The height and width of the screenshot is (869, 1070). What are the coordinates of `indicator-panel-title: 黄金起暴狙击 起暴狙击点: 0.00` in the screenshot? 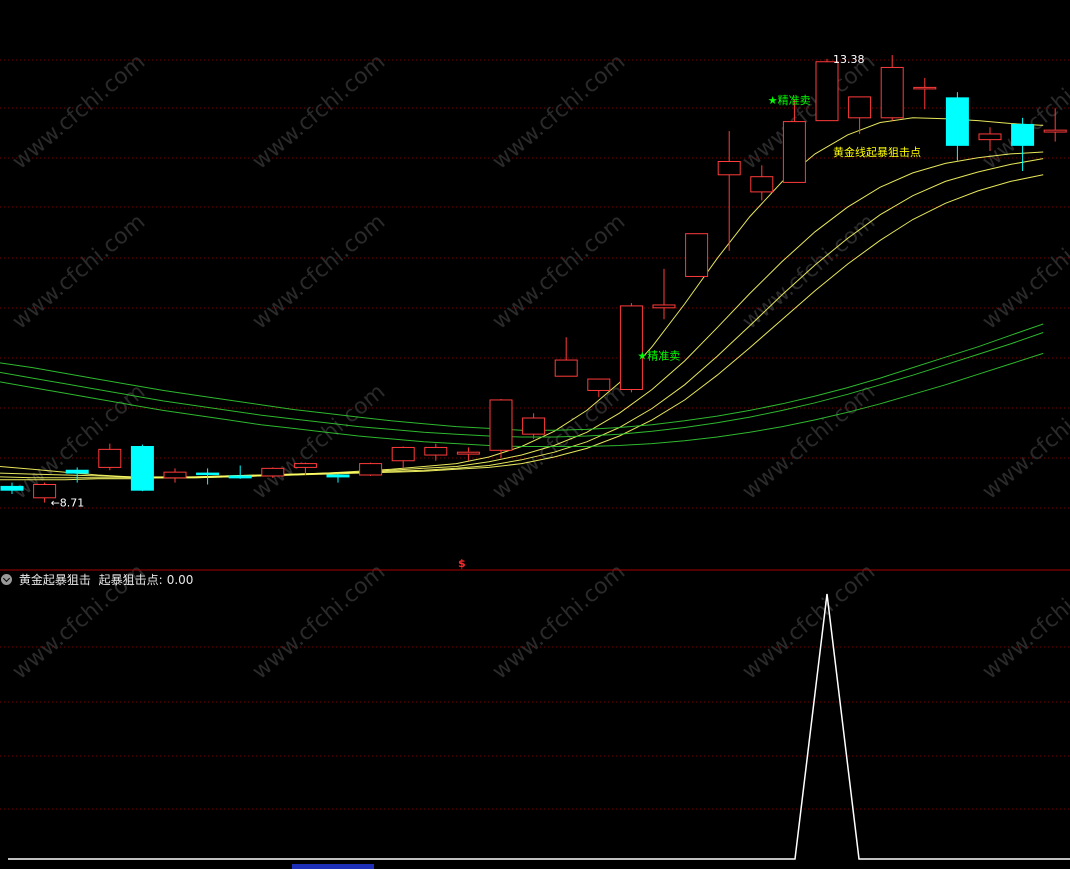 It's located at (98, 580).